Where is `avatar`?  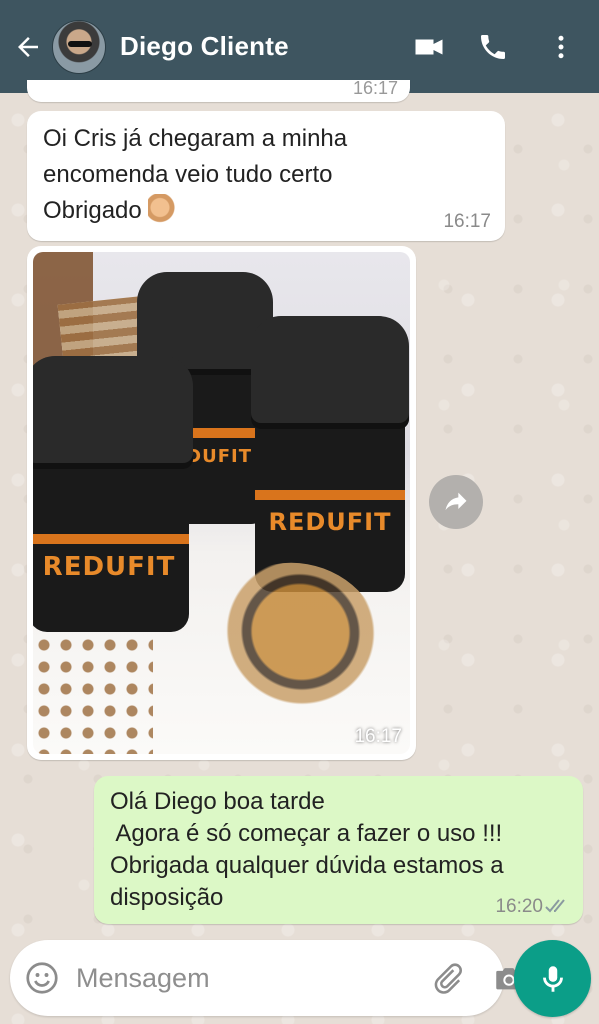
avatar is located at coordinates (79, 46).